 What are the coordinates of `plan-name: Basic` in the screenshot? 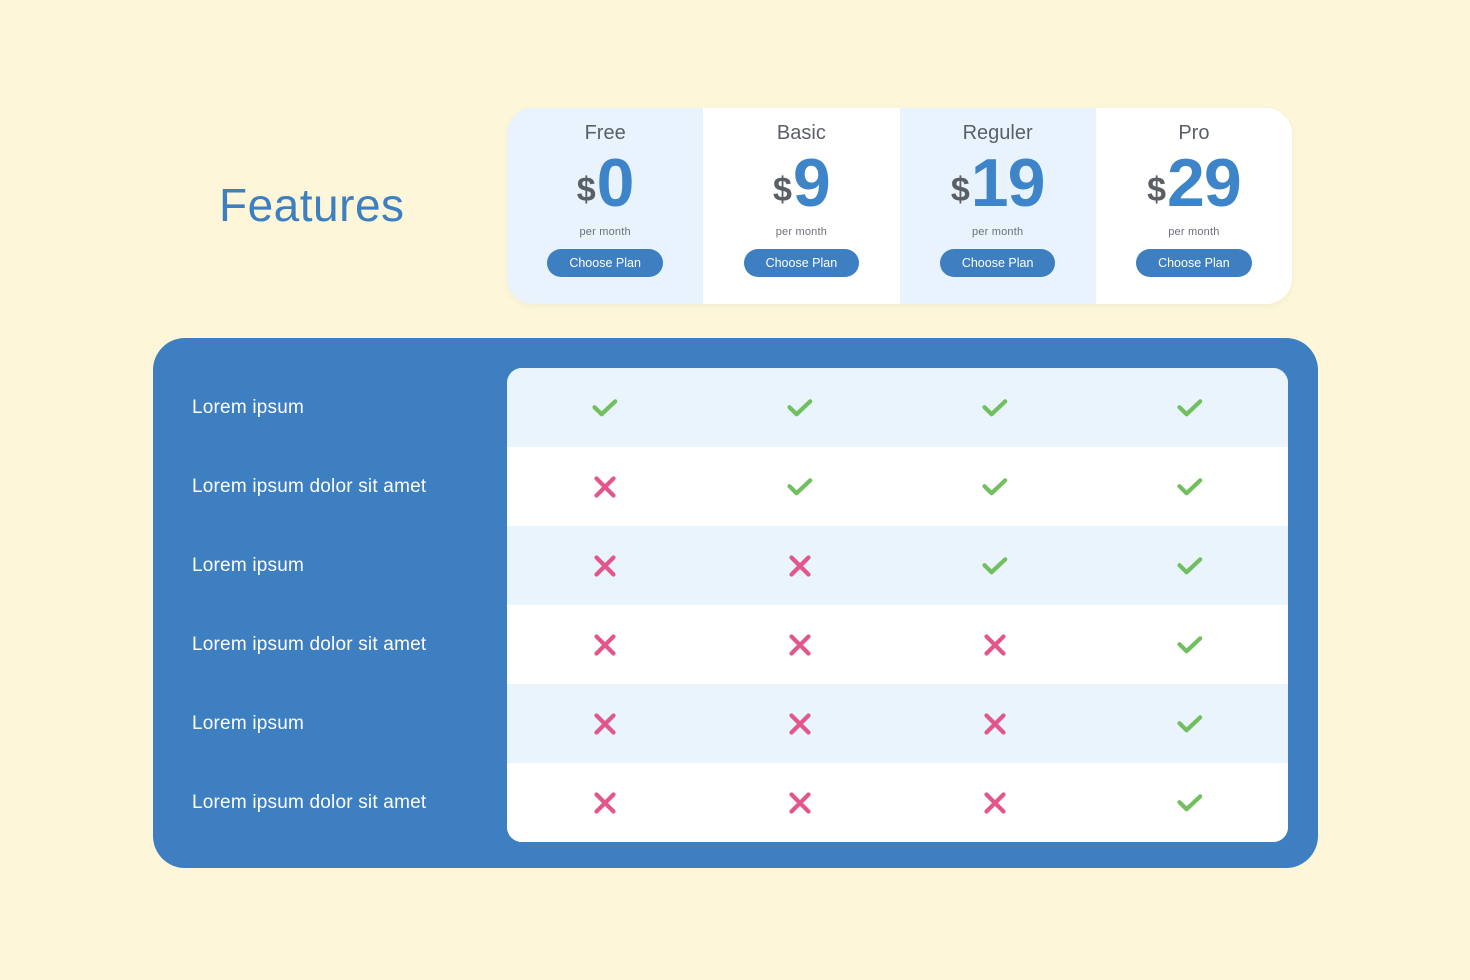 It's located at (801, 133).